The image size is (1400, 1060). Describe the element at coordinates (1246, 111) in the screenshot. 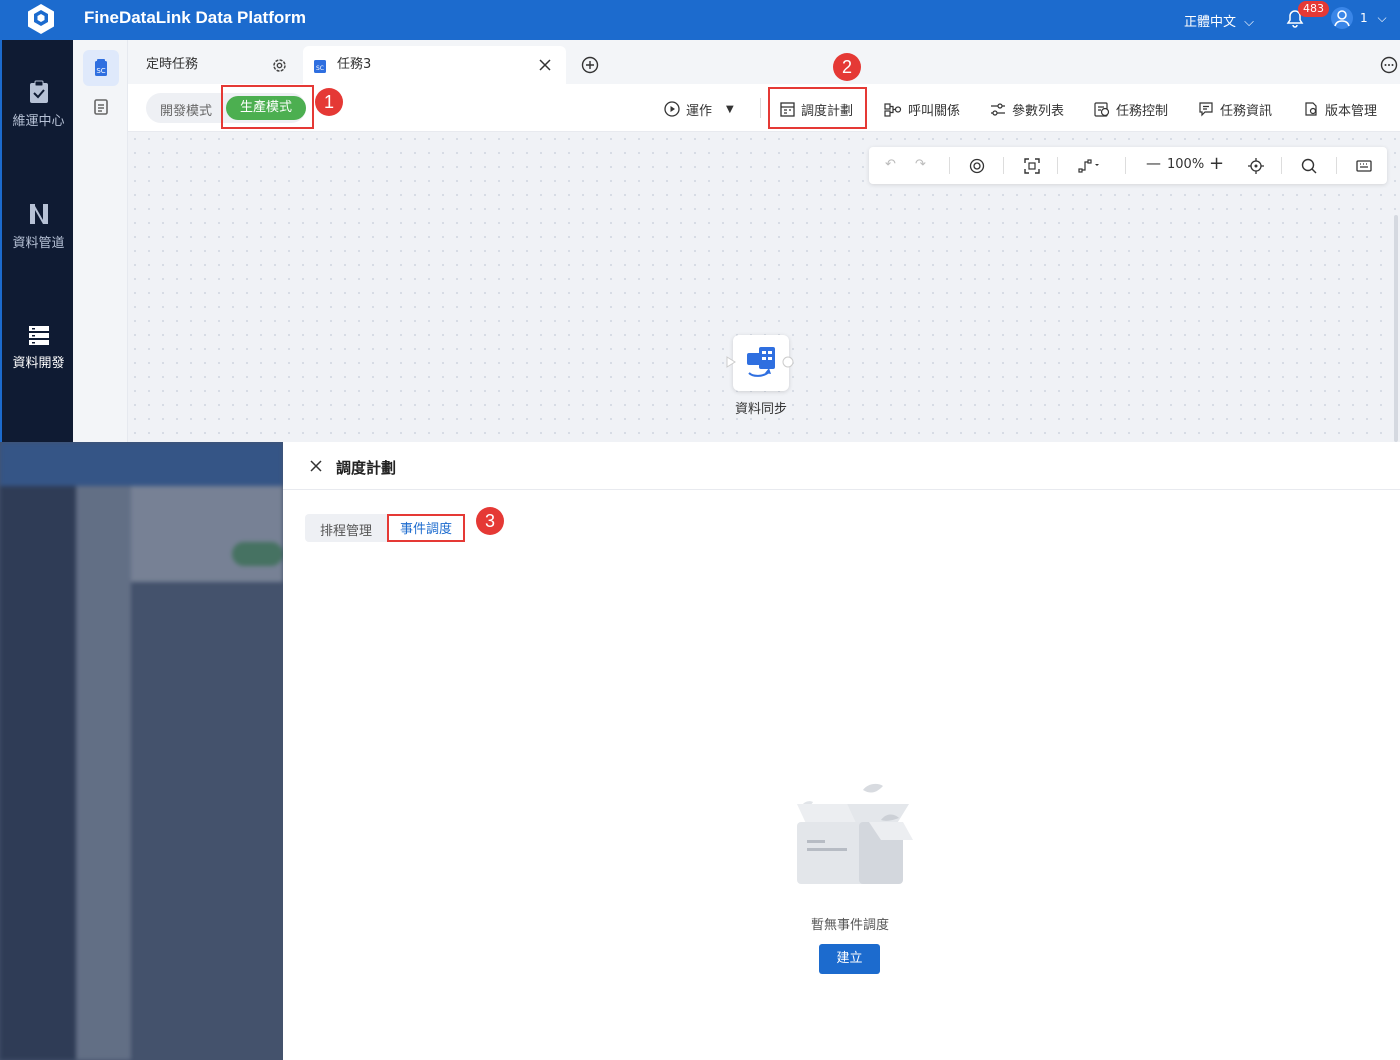

I see `task-info-label: 任務資訊` at that location.